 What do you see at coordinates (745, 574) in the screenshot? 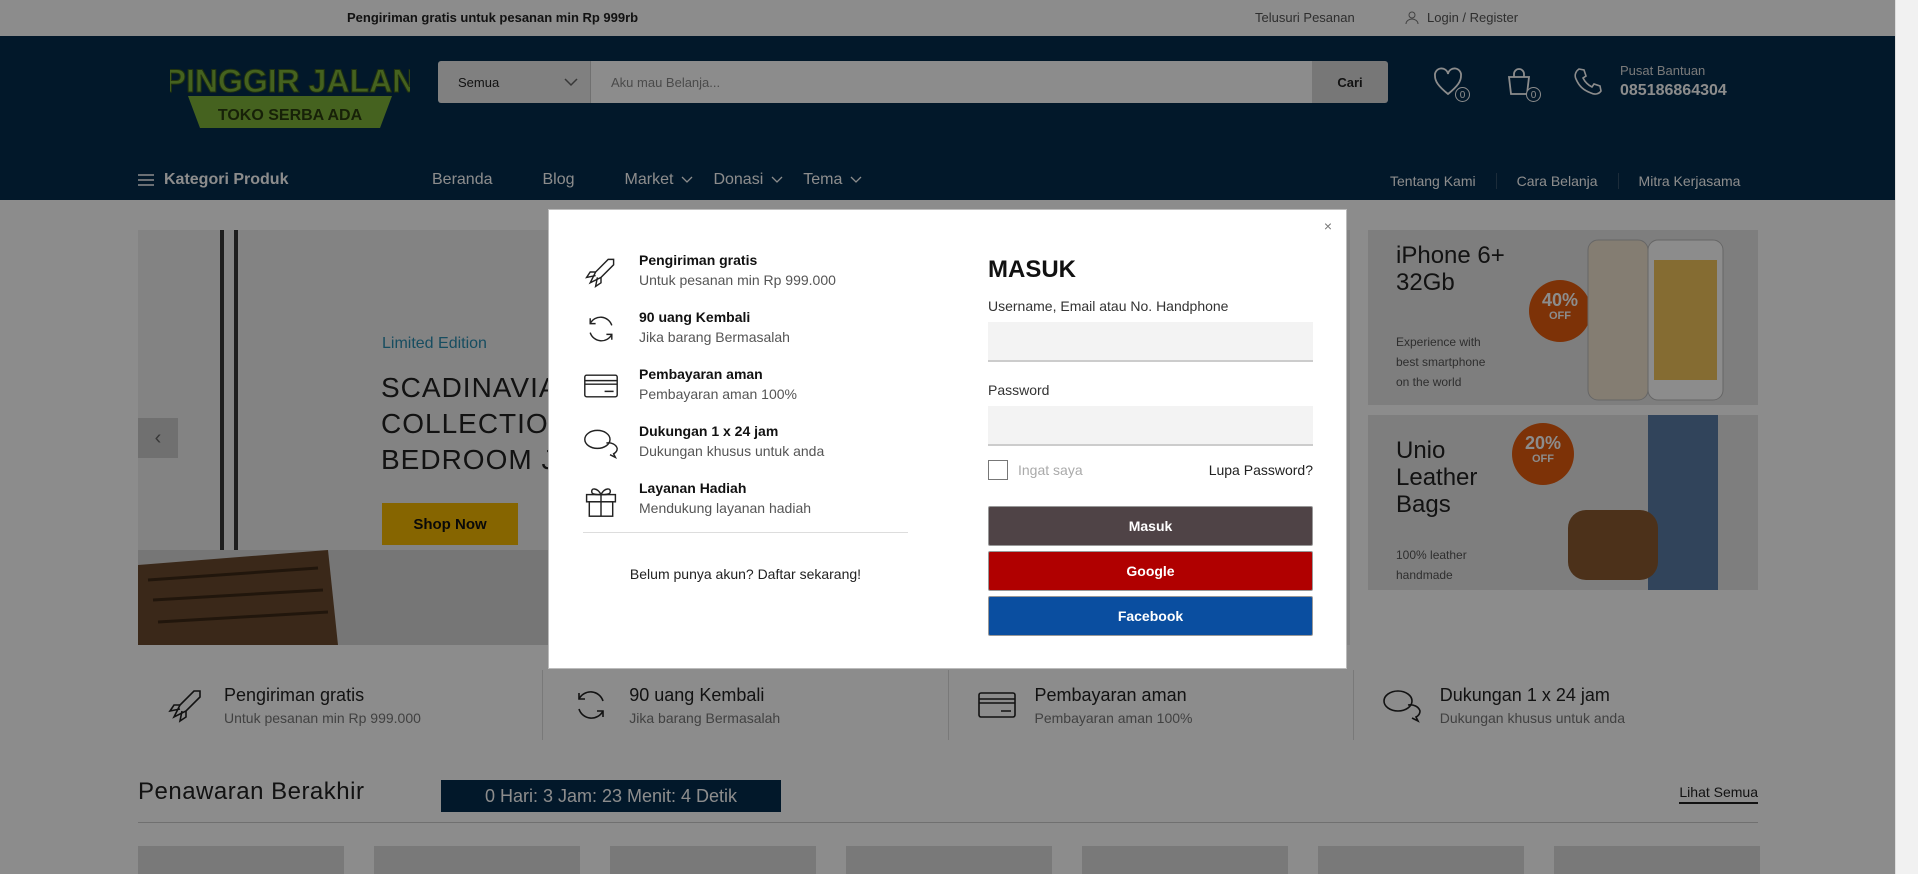
I see `register-link: Belum punya akun? Daftar sekarang!` at bounding box center [745, 574].